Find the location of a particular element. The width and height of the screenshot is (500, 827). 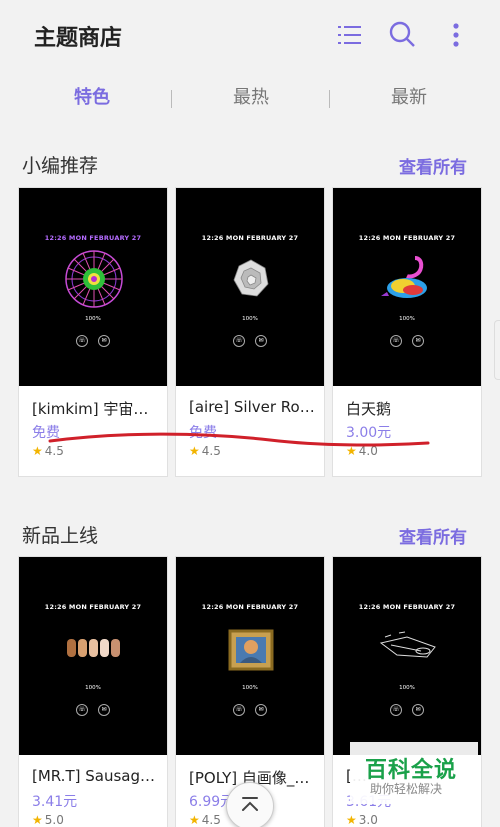

silver-rose-art-icon is located at coordinates (251, 278).